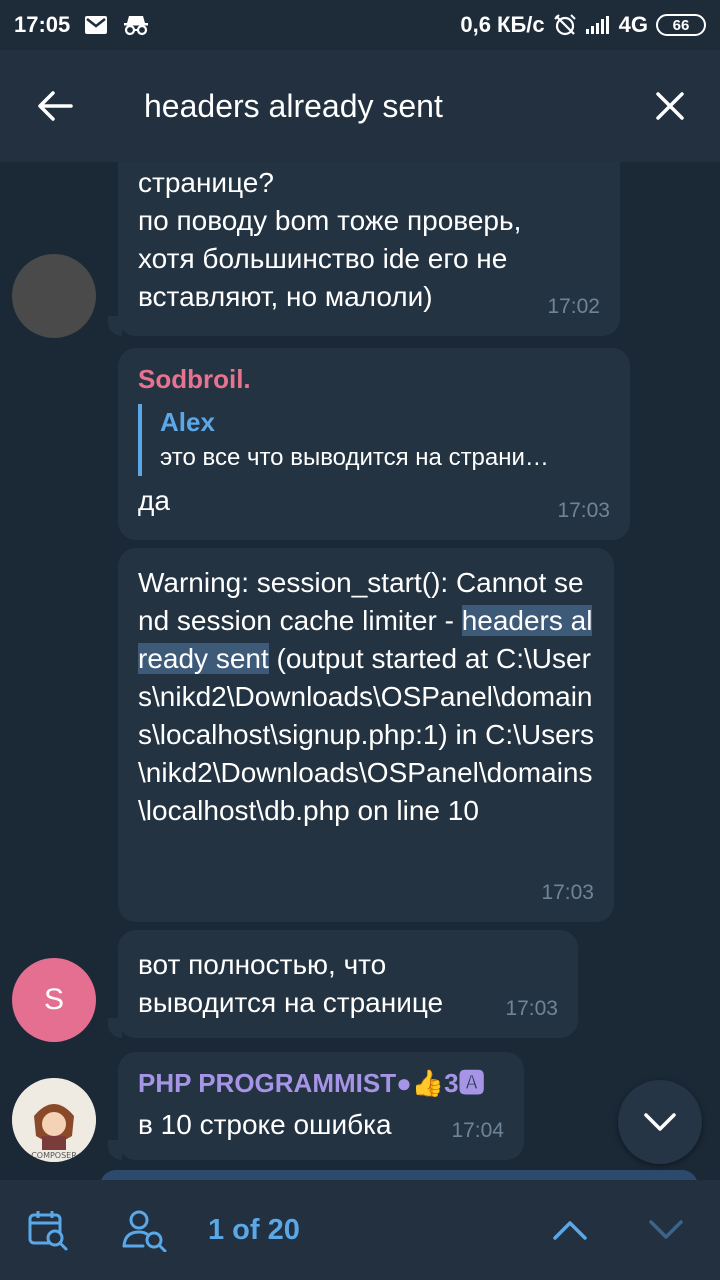  Describe the element at coordinates (360, 25) in the screenshot. I see `status-bar: 17:05 0,6 КБ/с 4G 66` at that location.